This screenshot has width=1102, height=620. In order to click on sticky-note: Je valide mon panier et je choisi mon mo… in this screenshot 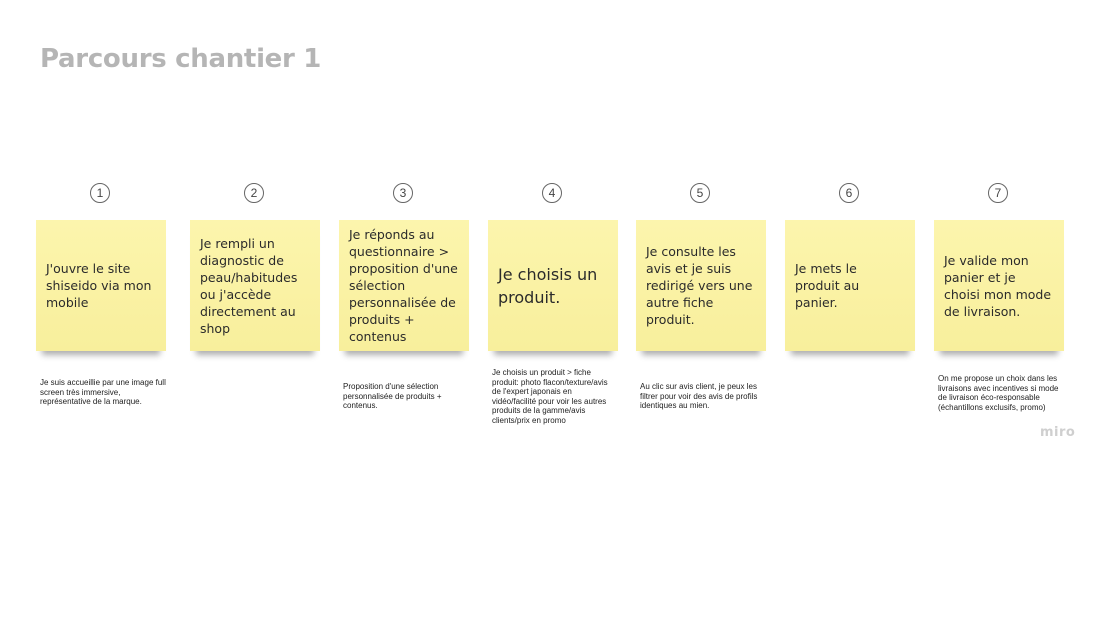, I will do `click(999, 285)`.